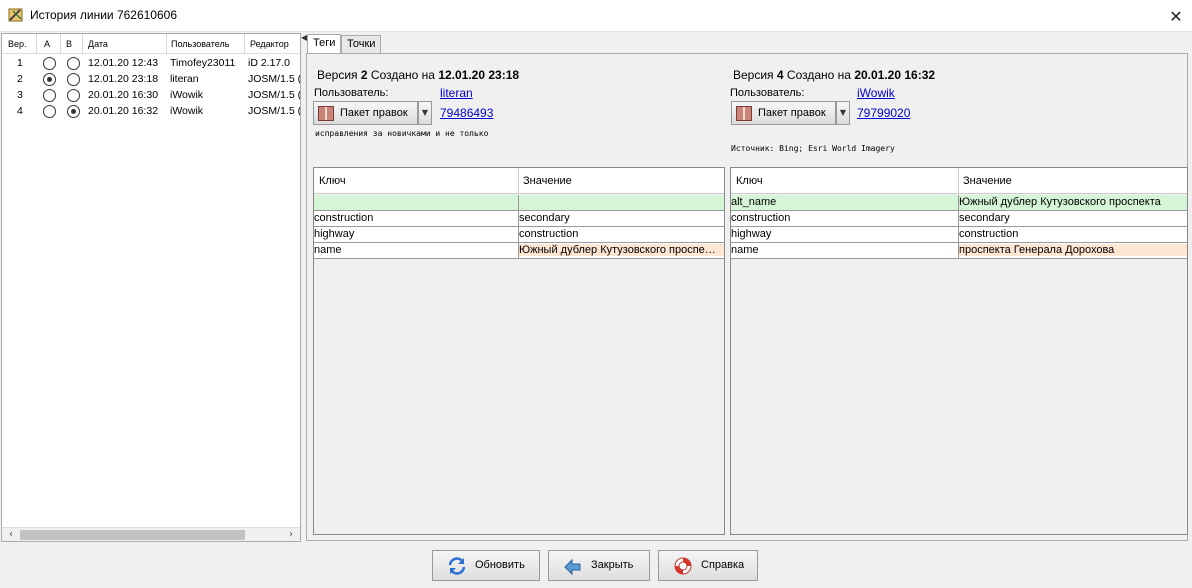  I want to click on row-date: 20.01.20 16:30, so click(123, 95).